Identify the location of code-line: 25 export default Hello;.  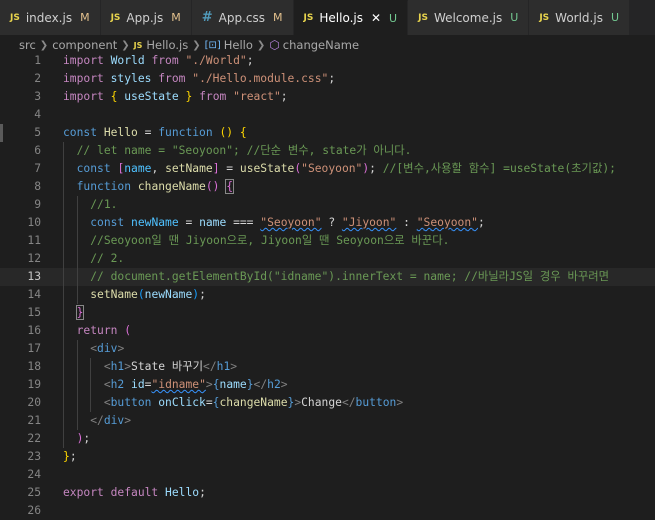
(327, 493).